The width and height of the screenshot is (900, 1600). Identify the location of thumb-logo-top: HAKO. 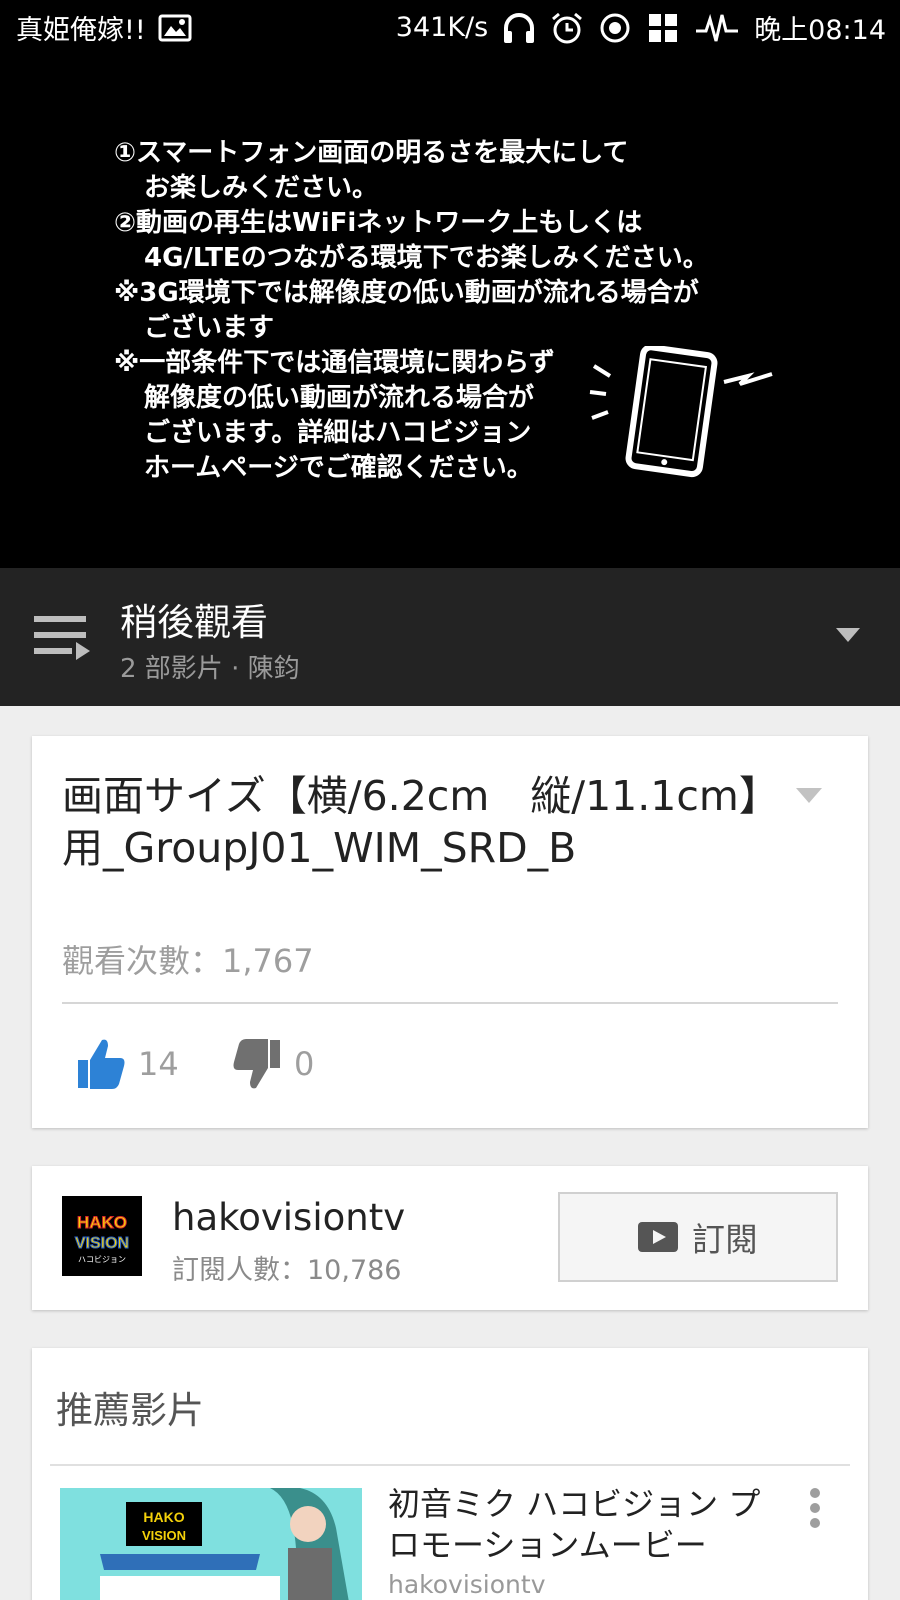
(163, 1517).